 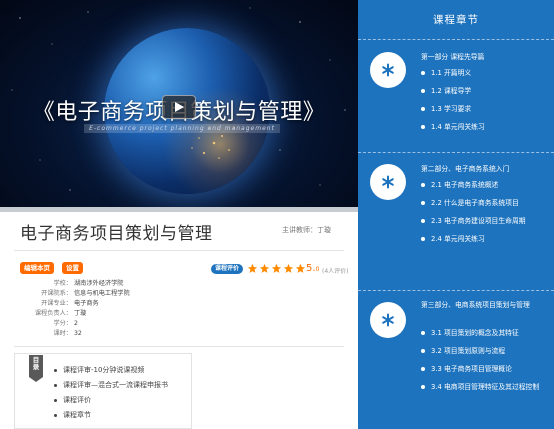 What do you see at coordinates (85, 293) in the screenshot?
I see `info-row-department: 开课院系： 信息与机电工程学院` at bounding box center [85, 293].